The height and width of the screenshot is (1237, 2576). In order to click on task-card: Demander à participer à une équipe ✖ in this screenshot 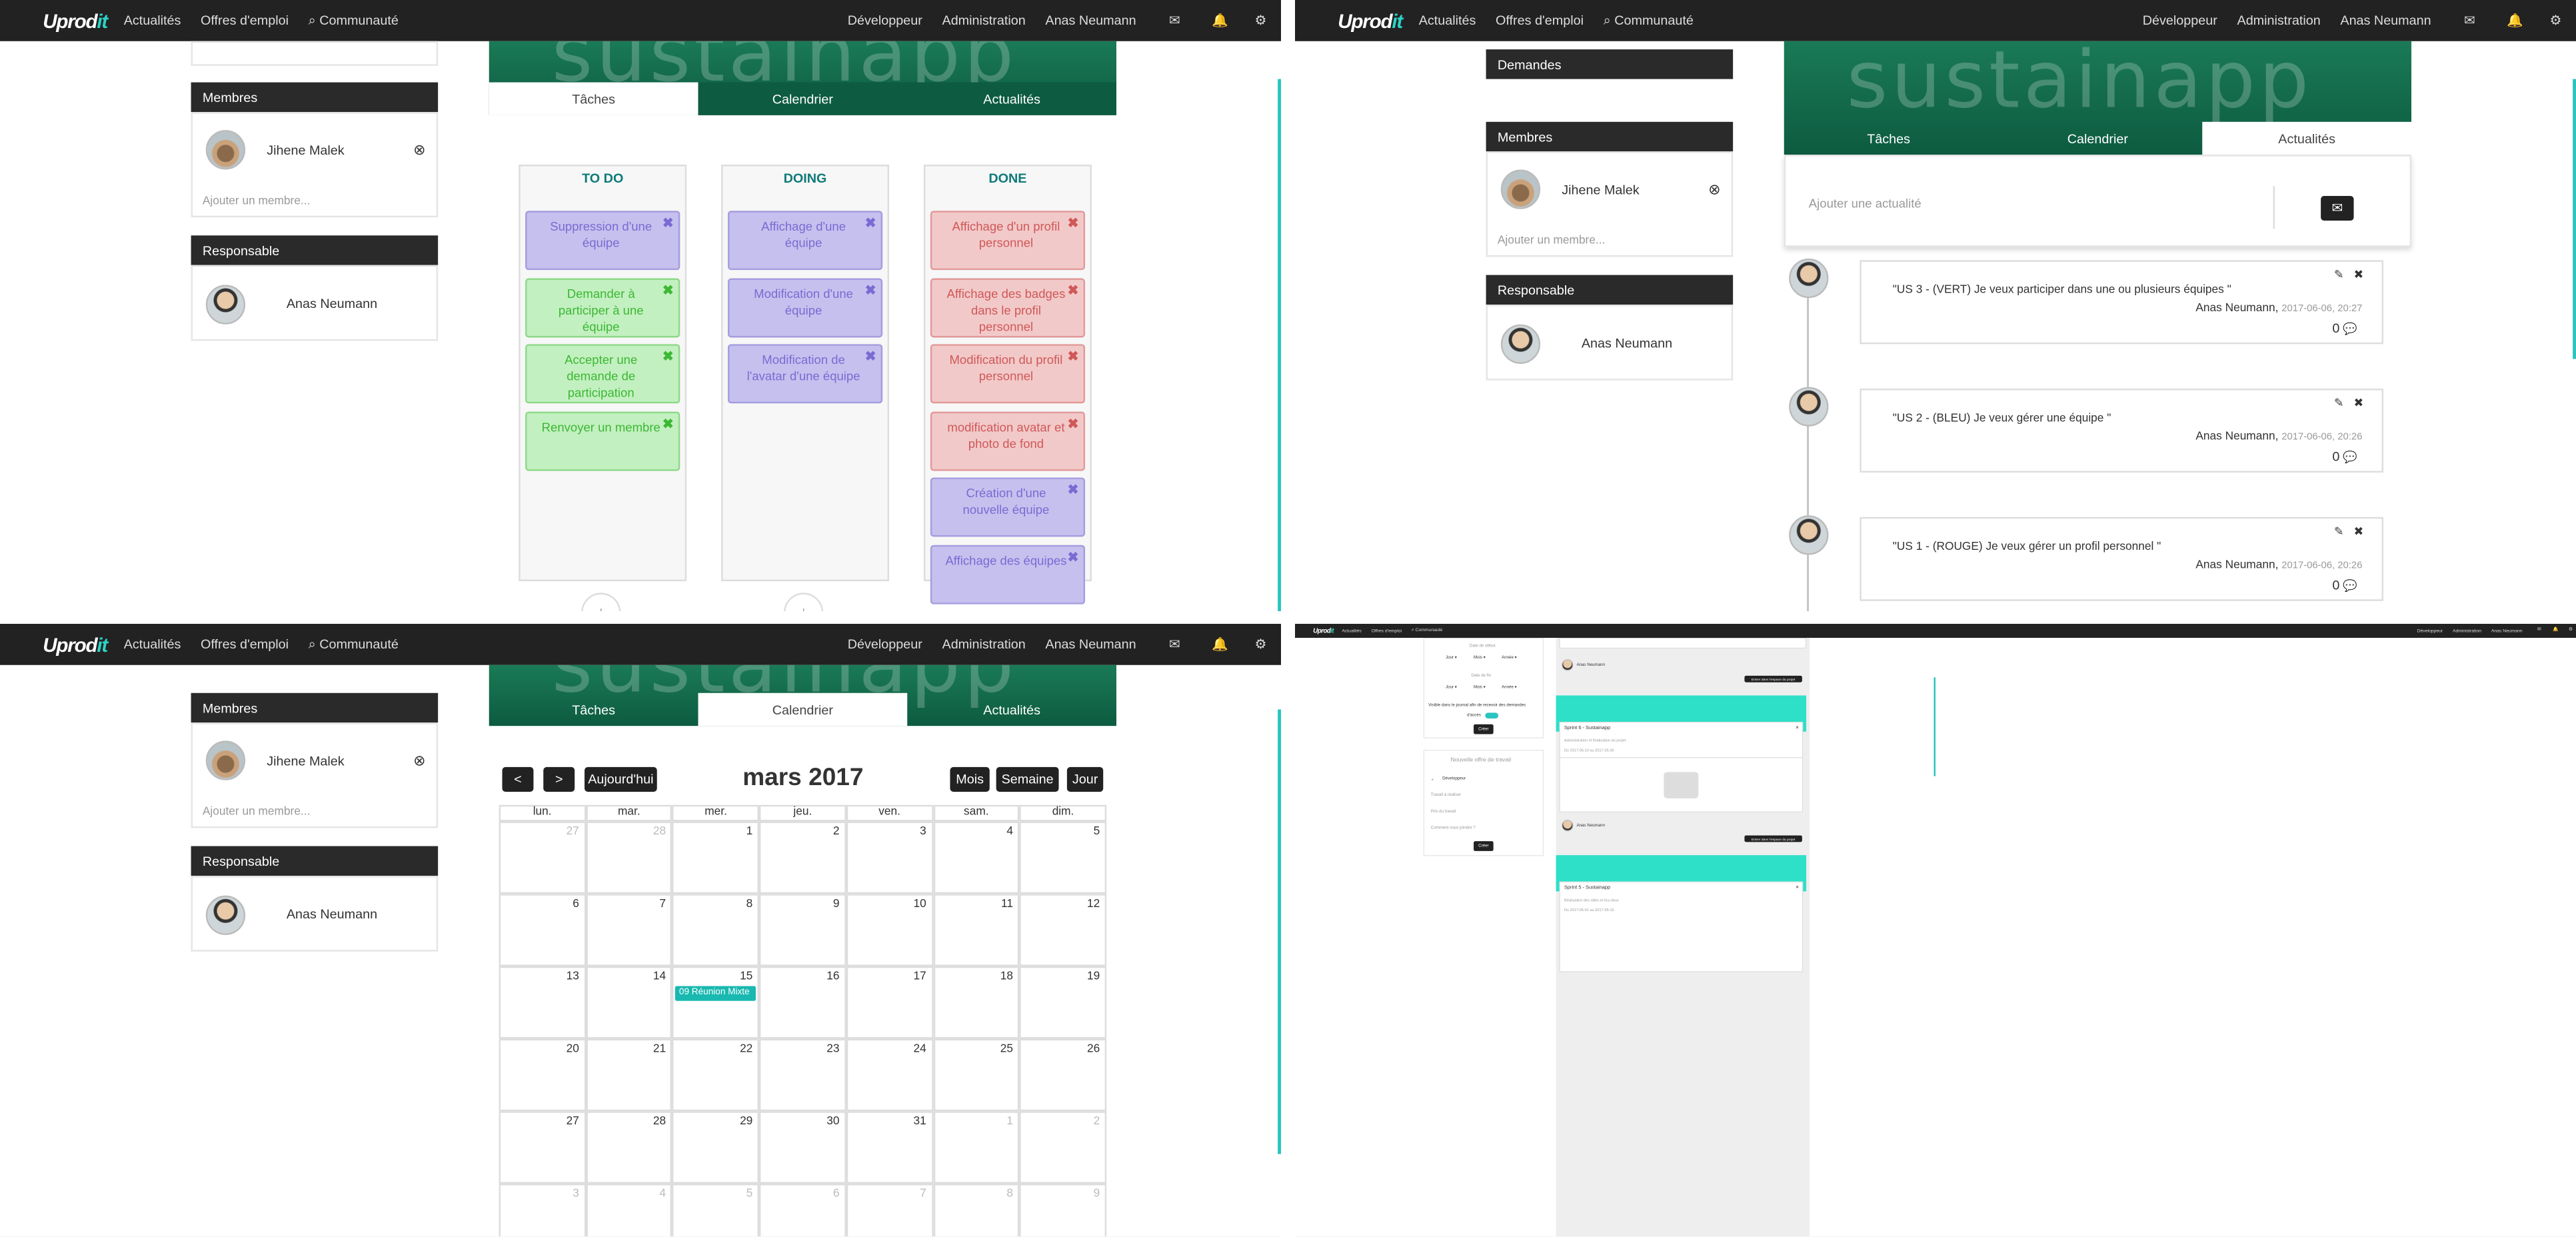, I will do `click(602, 307)`.